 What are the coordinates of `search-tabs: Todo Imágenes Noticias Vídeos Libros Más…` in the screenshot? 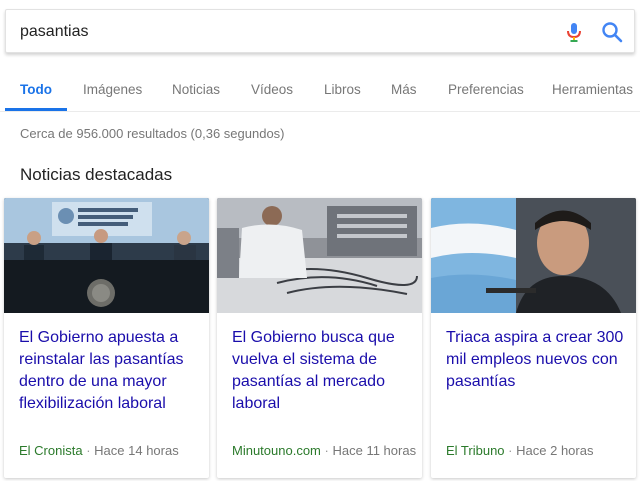 It's located at (320, 88).